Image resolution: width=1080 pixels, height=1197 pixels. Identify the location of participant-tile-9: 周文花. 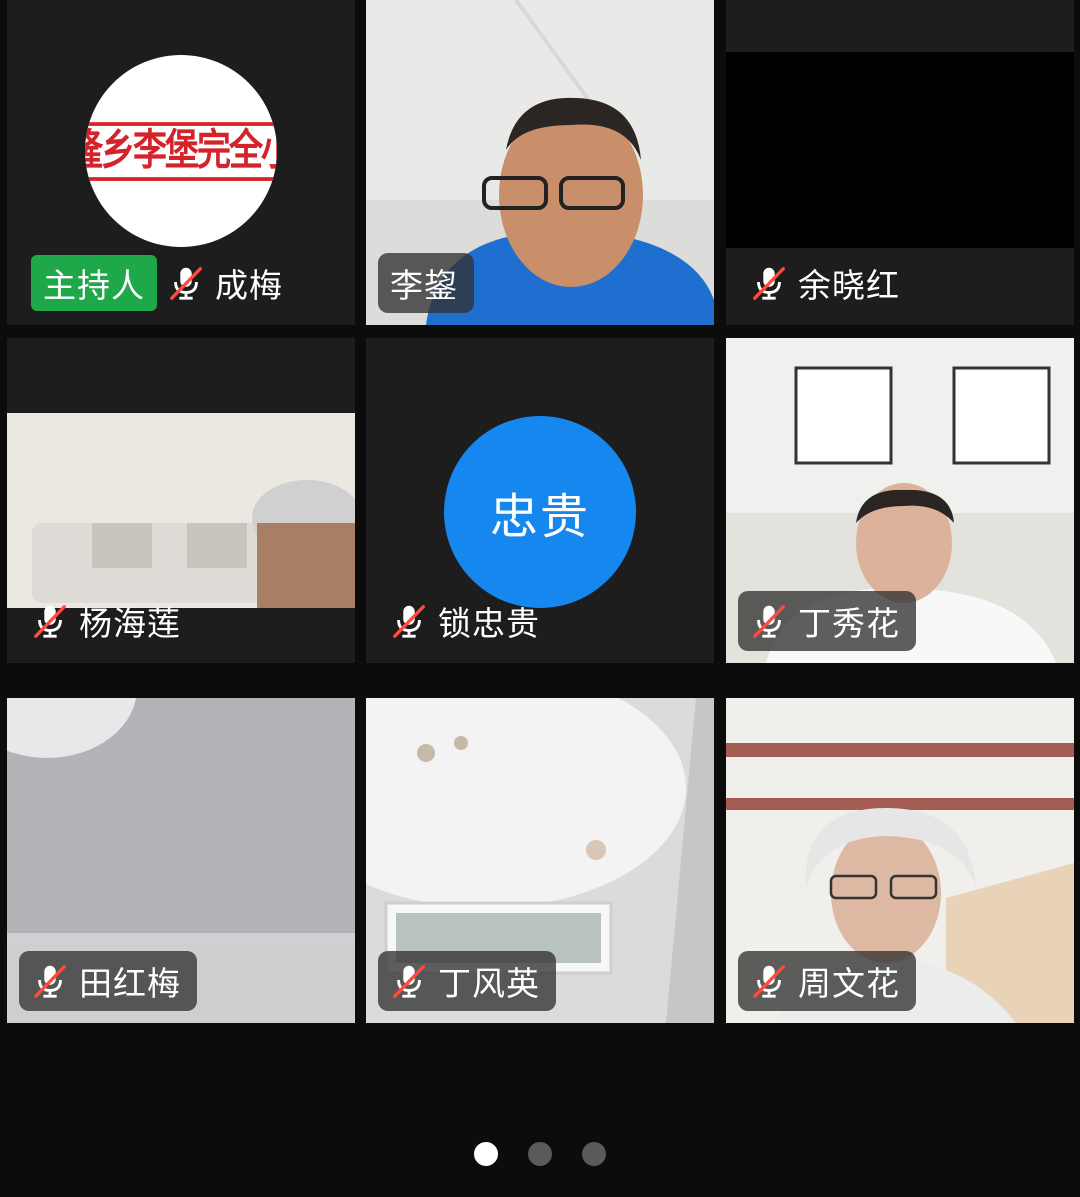
(900, 860).